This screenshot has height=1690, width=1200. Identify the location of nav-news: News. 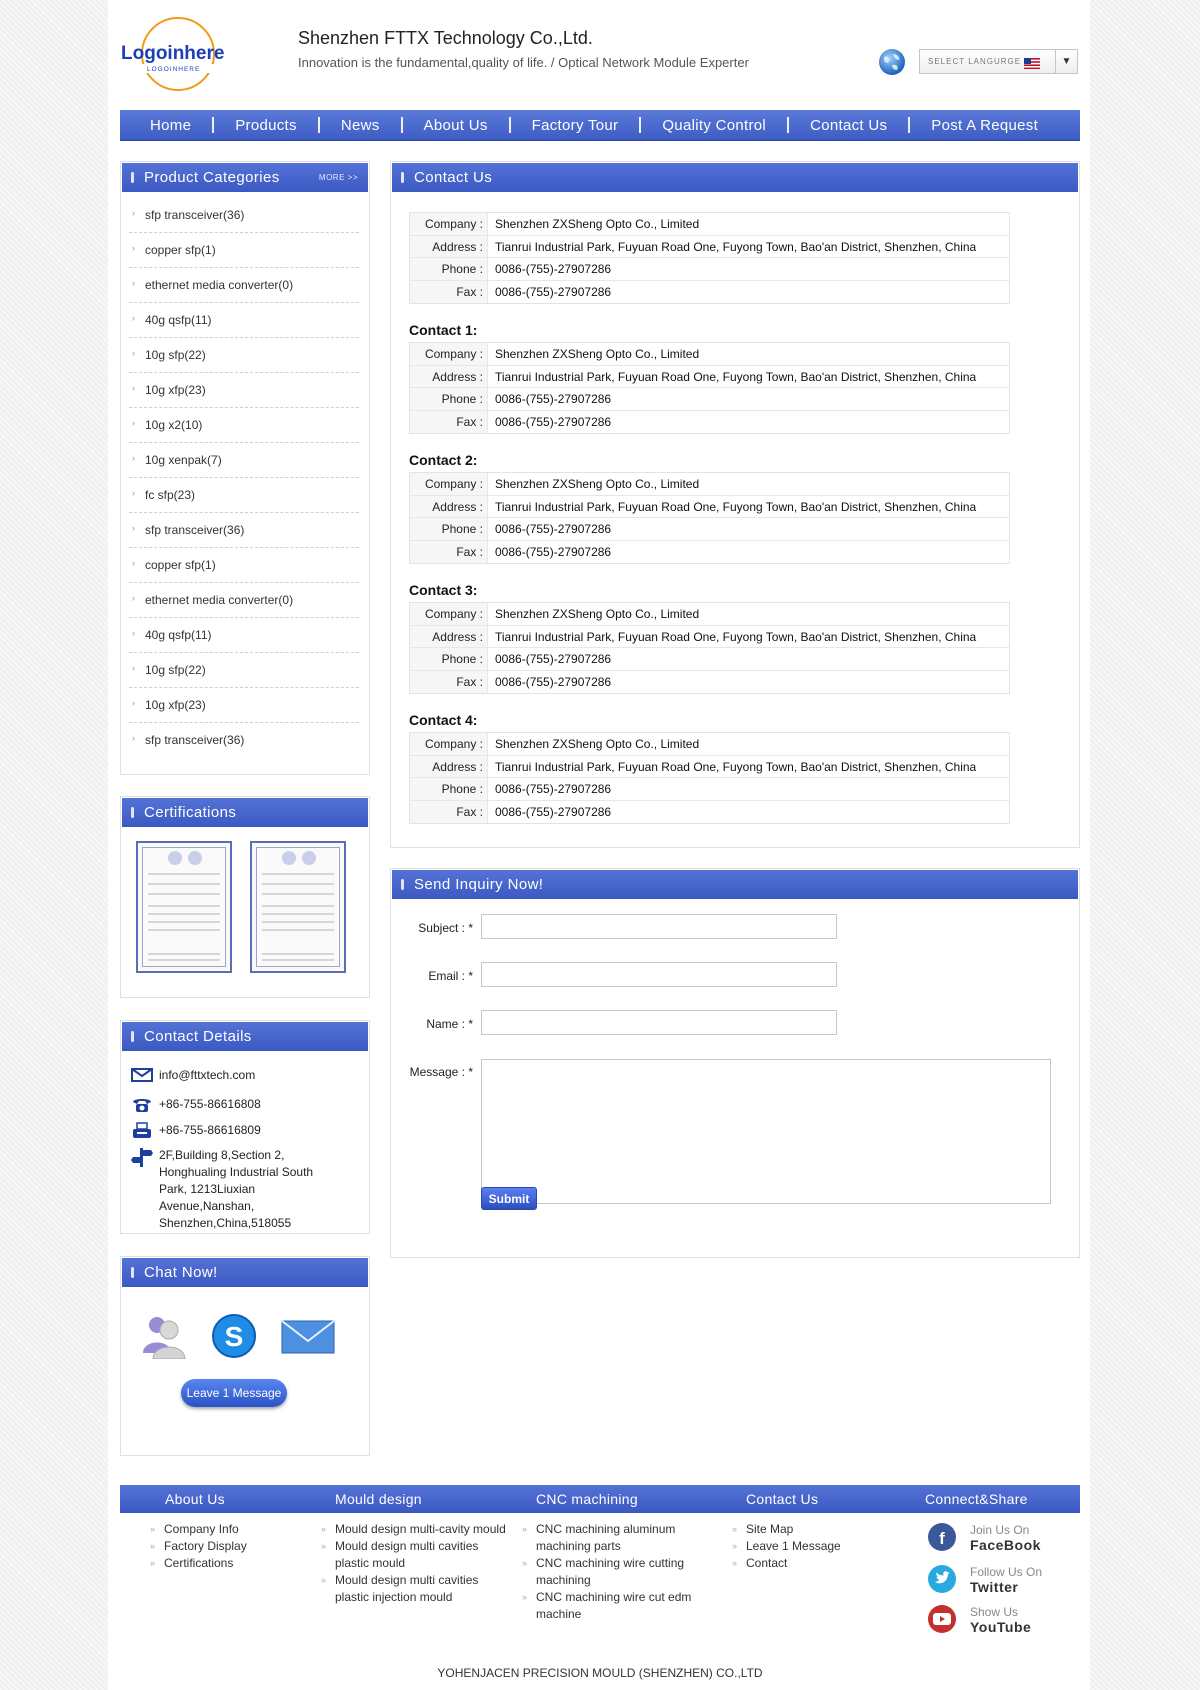
(360, 125).